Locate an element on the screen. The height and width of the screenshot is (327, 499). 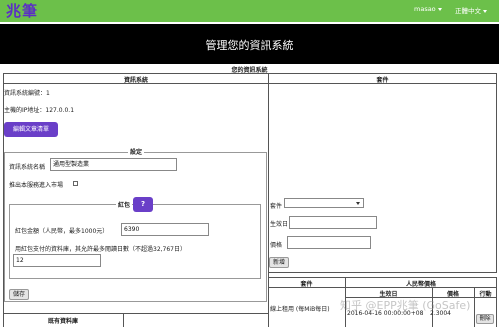
red-packet-amount-label: 紅包金額（人民幣，最多1000元） is located at coordinates (62, 231).